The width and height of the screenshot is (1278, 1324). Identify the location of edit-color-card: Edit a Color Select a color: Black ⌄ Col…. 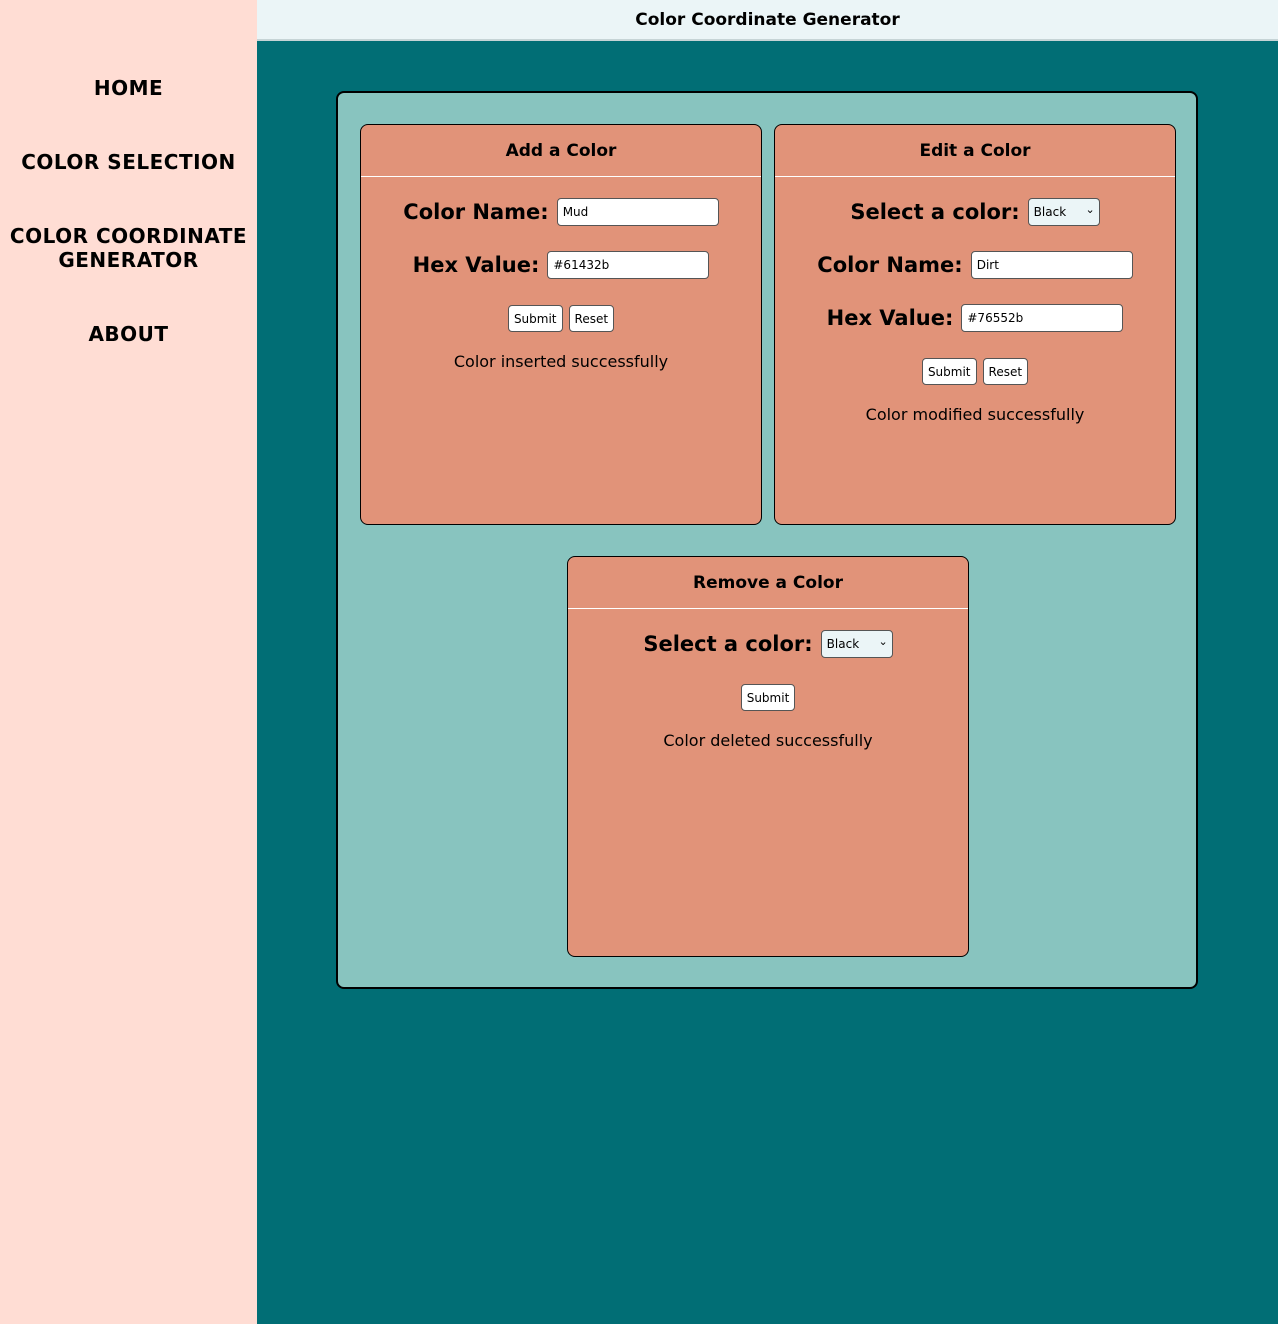
(975, 324).